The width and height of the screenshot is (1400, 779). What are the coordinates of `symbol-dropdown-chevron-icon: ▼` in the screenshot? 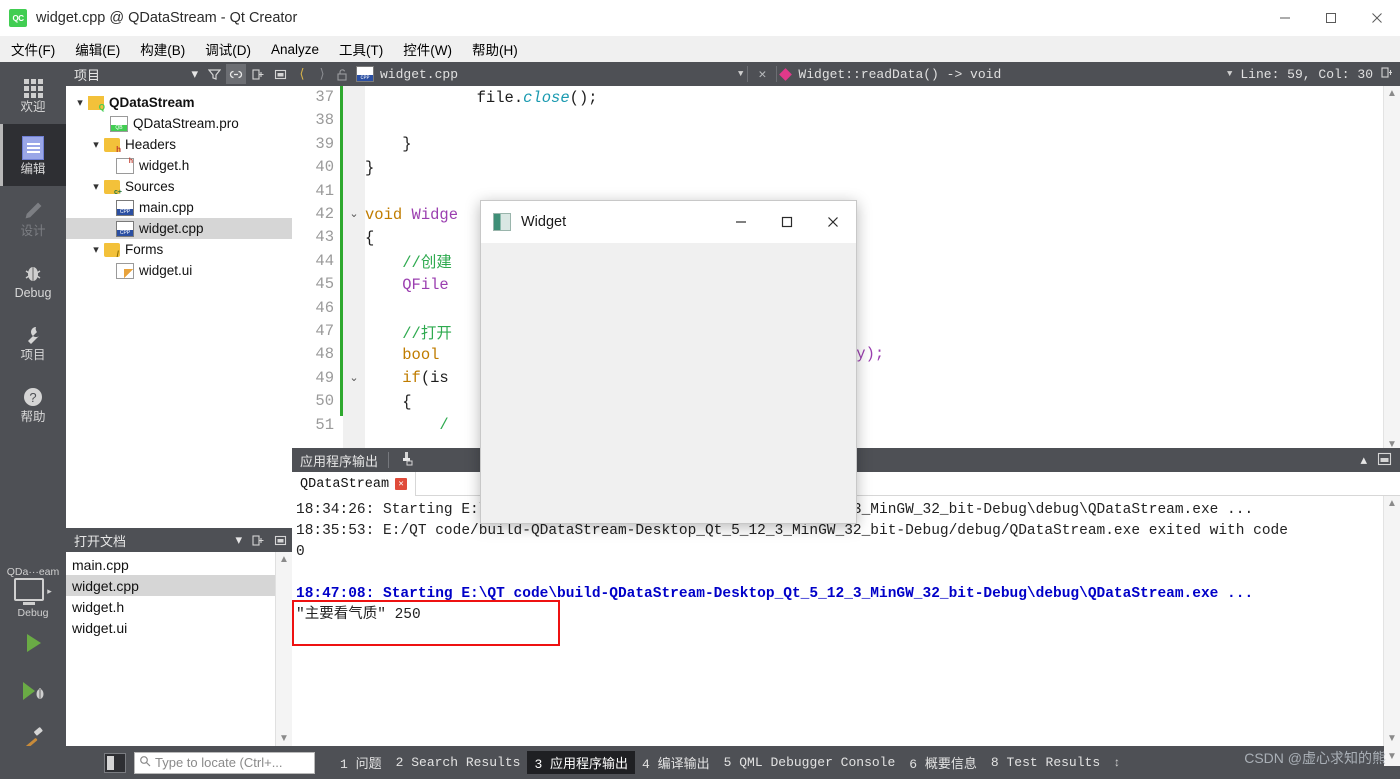 It's located at (1229, 74).